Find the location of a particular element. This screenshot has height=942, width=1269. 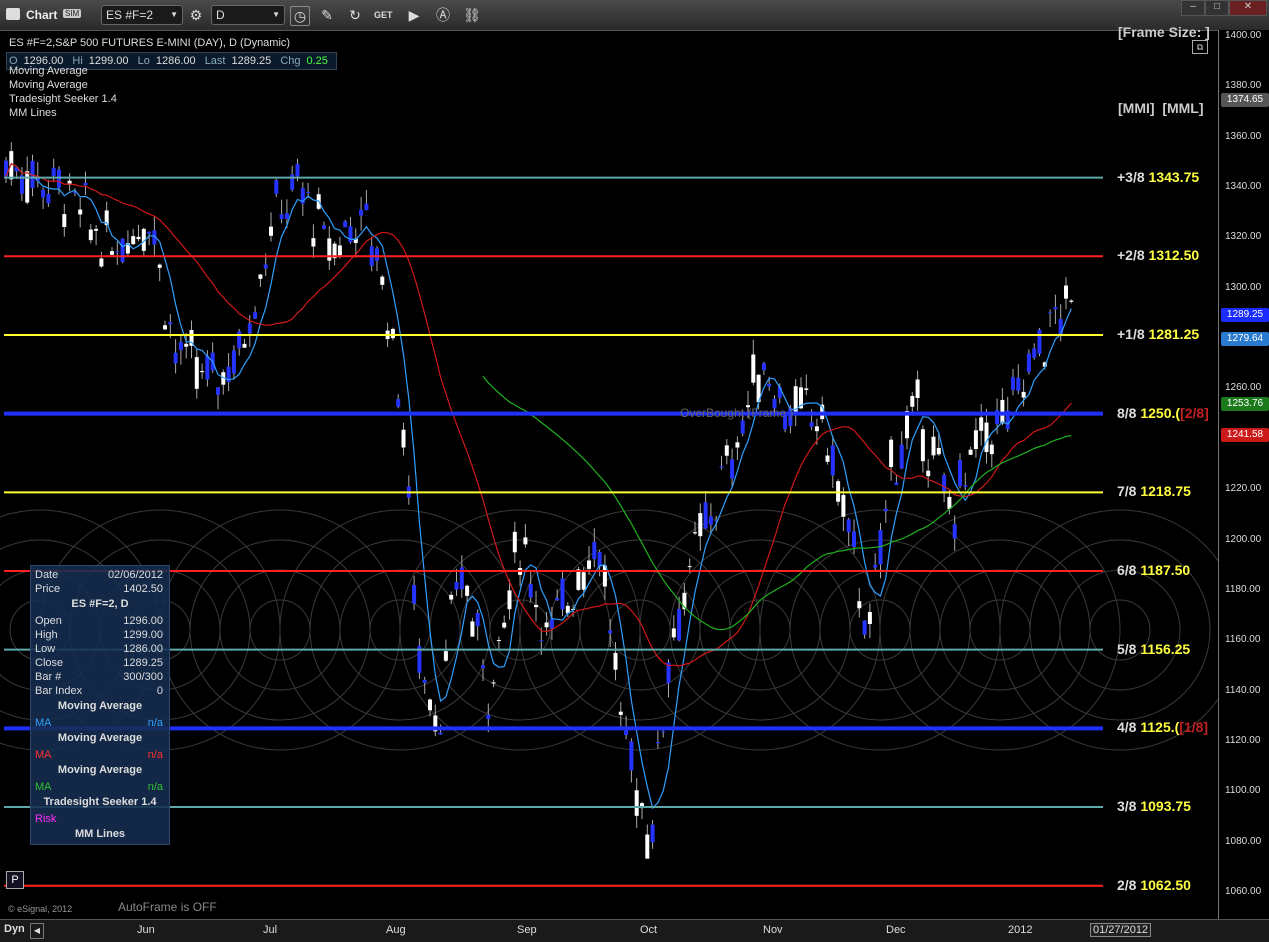

mmi-header: [MMI] [MML] is located at coordinates (1161, 108).